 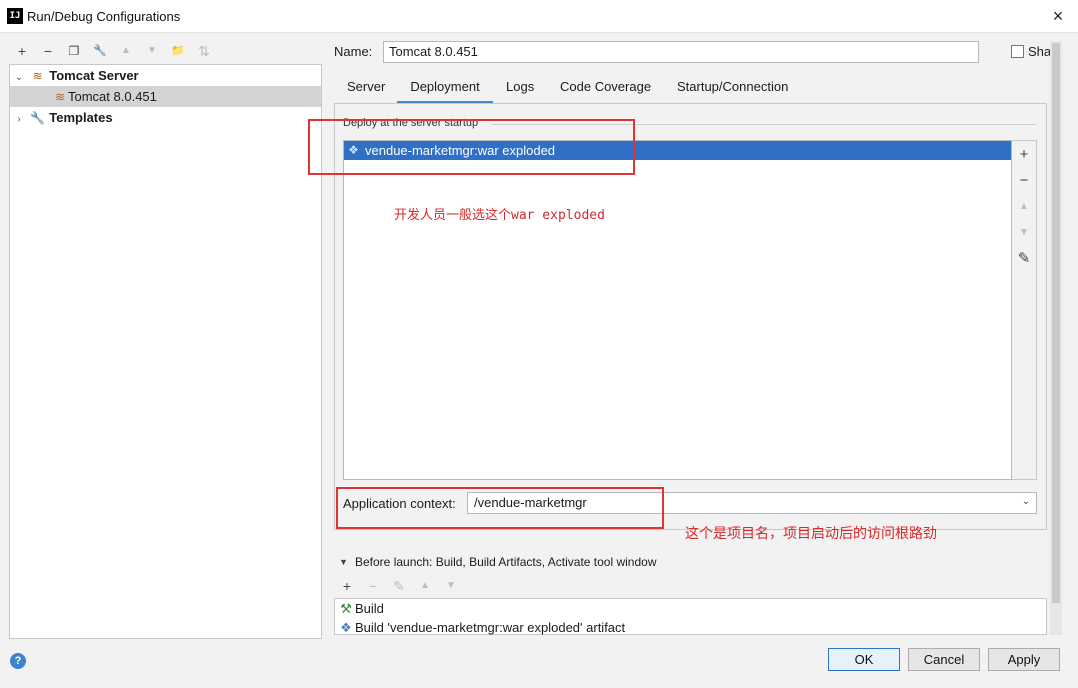 I want to click on apply-button: Apply, so click(x=1024, y=659).